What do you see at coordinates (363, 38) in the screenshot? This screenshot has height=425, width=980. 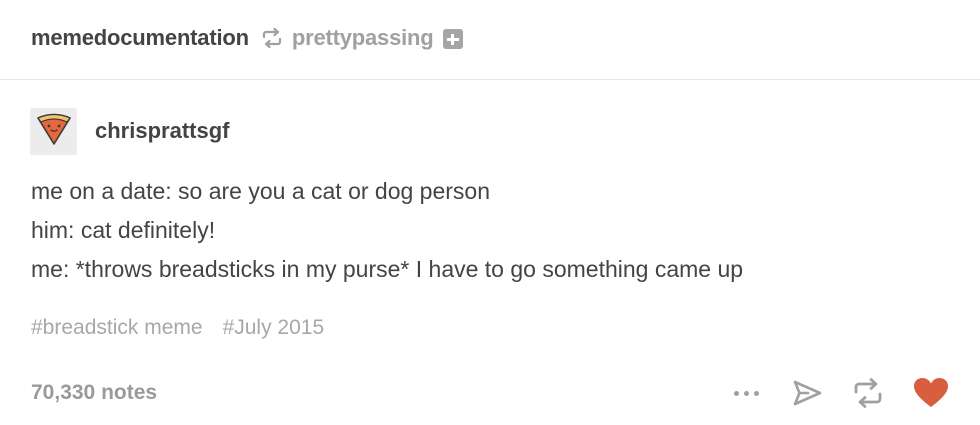 I see `reblog-source-link: prettypassing` at bounding box center [363, 38].